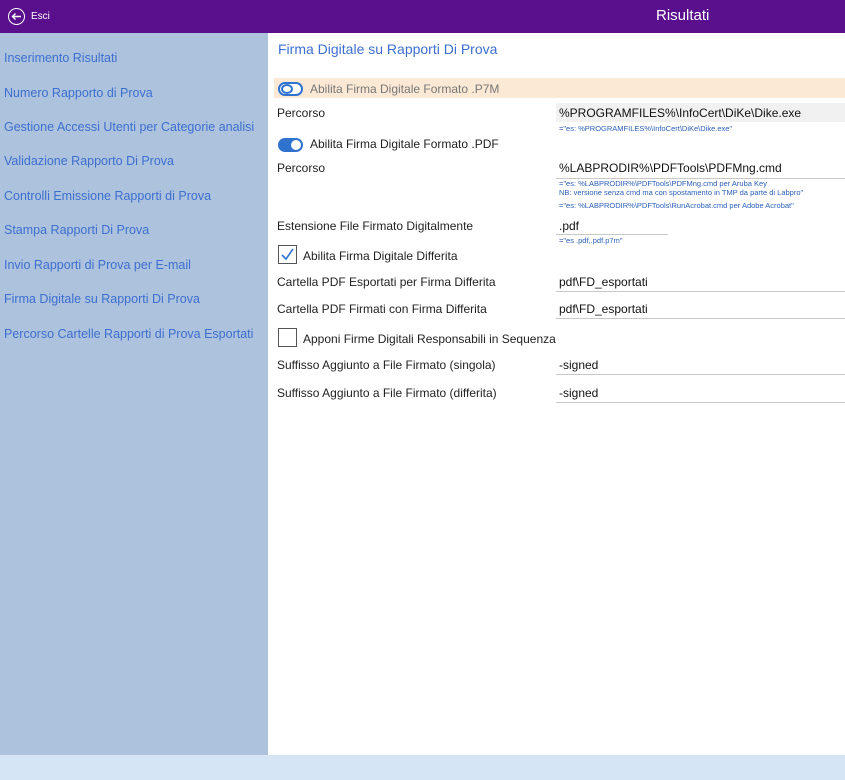 The image size is (845, 780). I want to click on sidebar-item-inserimento-risultati: Inserimento Risultati, so click(60, 58).